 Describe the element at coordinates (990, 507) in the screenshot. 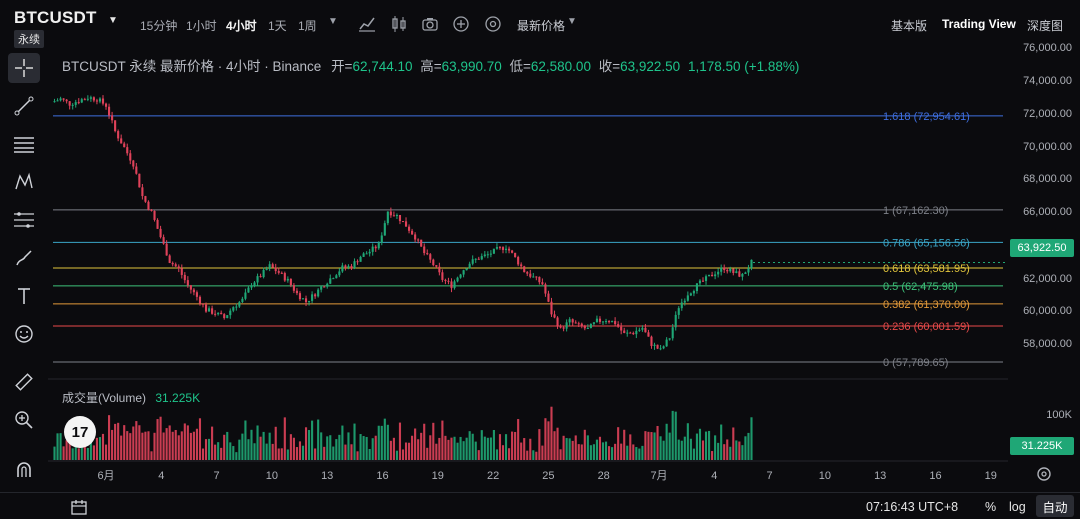

I see `percent-toggle: %` at that location.